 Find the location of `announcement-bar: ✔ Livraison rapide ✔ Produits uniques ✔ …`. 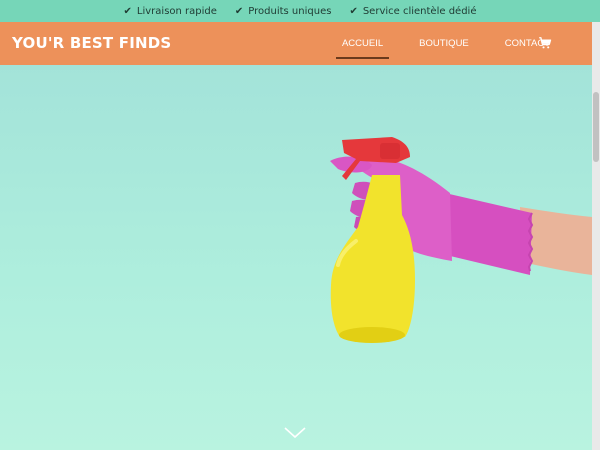

announcement-bar: ✔ Livraison rapide ✔ Produits uniques ✔ … is located at coordinates (300, 11).